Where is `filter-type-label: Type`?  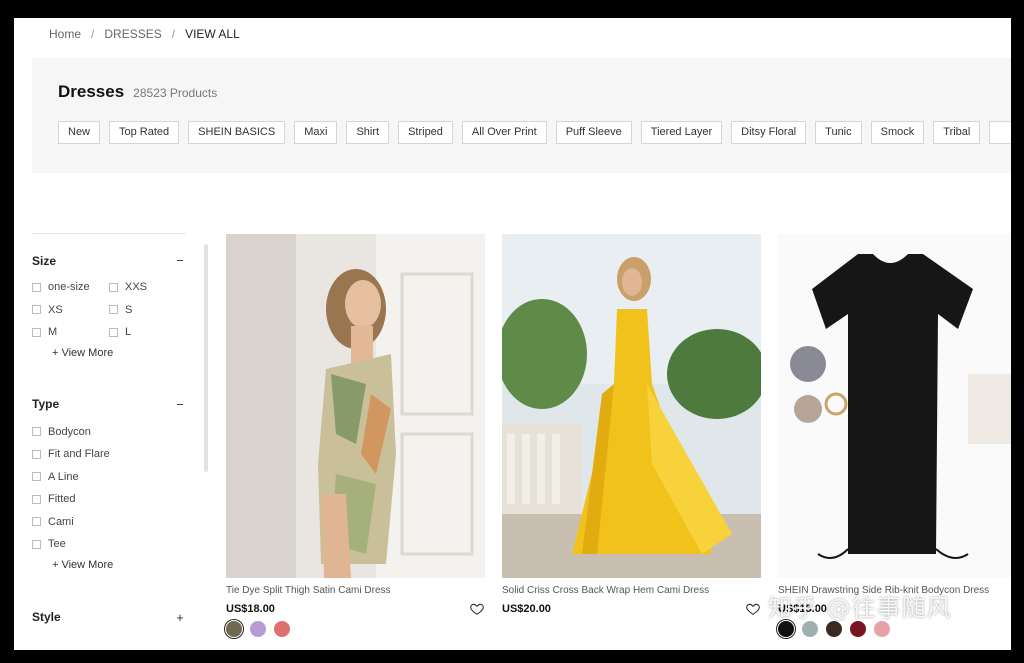 filter-type-label: Type is located at coordinates (46, 404).